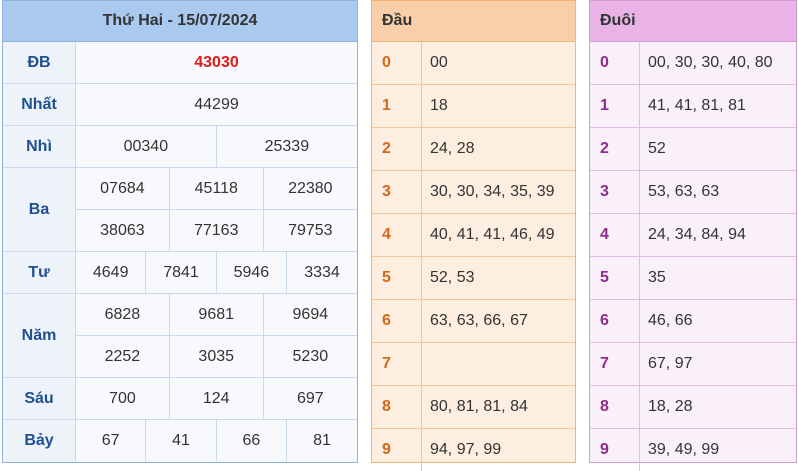 The image size is (798, 471). I want to click on duoi-values: 24, 34, 84, 94, so click(697, 234).